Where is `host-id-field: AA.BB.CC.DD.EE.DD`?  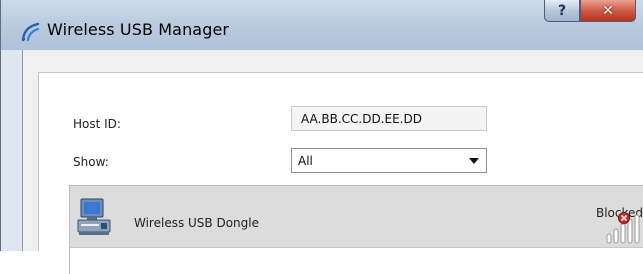 host-id-field: AA.BB.CC.DD.EE.DD is located at coordinates (389, 118).